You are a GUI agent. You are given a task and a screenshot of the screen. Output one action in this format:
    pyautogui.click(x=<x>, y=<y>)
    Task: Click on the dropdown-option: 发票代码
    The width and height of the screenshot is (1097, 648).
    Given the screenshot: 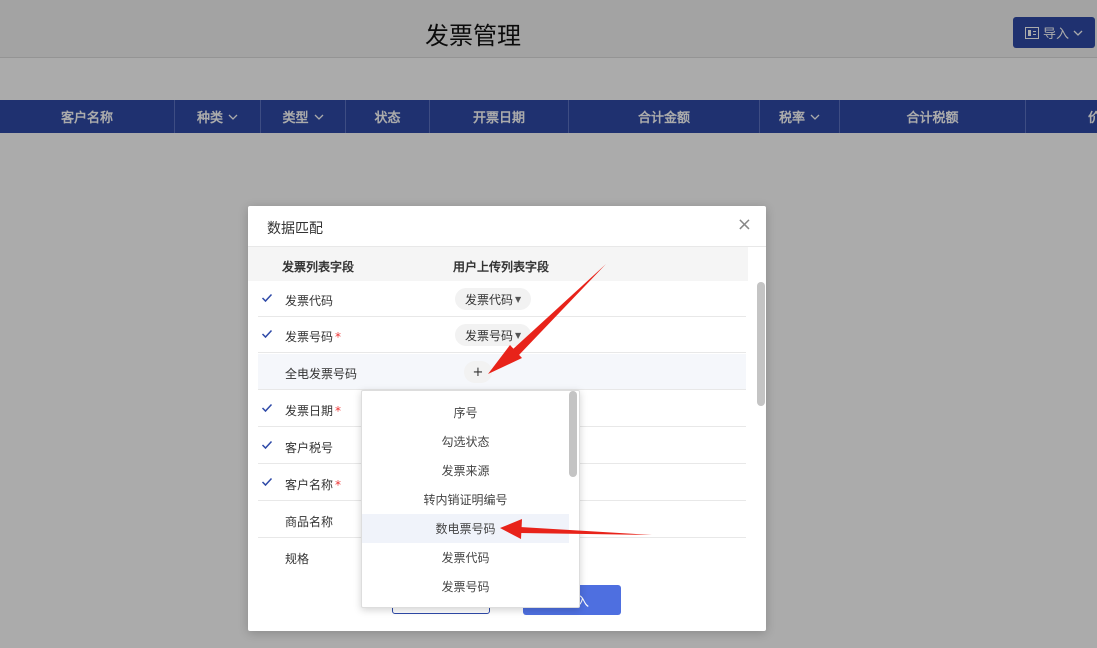 What is the action you would take?
    pyautogui.click(x=465, y=557)
    